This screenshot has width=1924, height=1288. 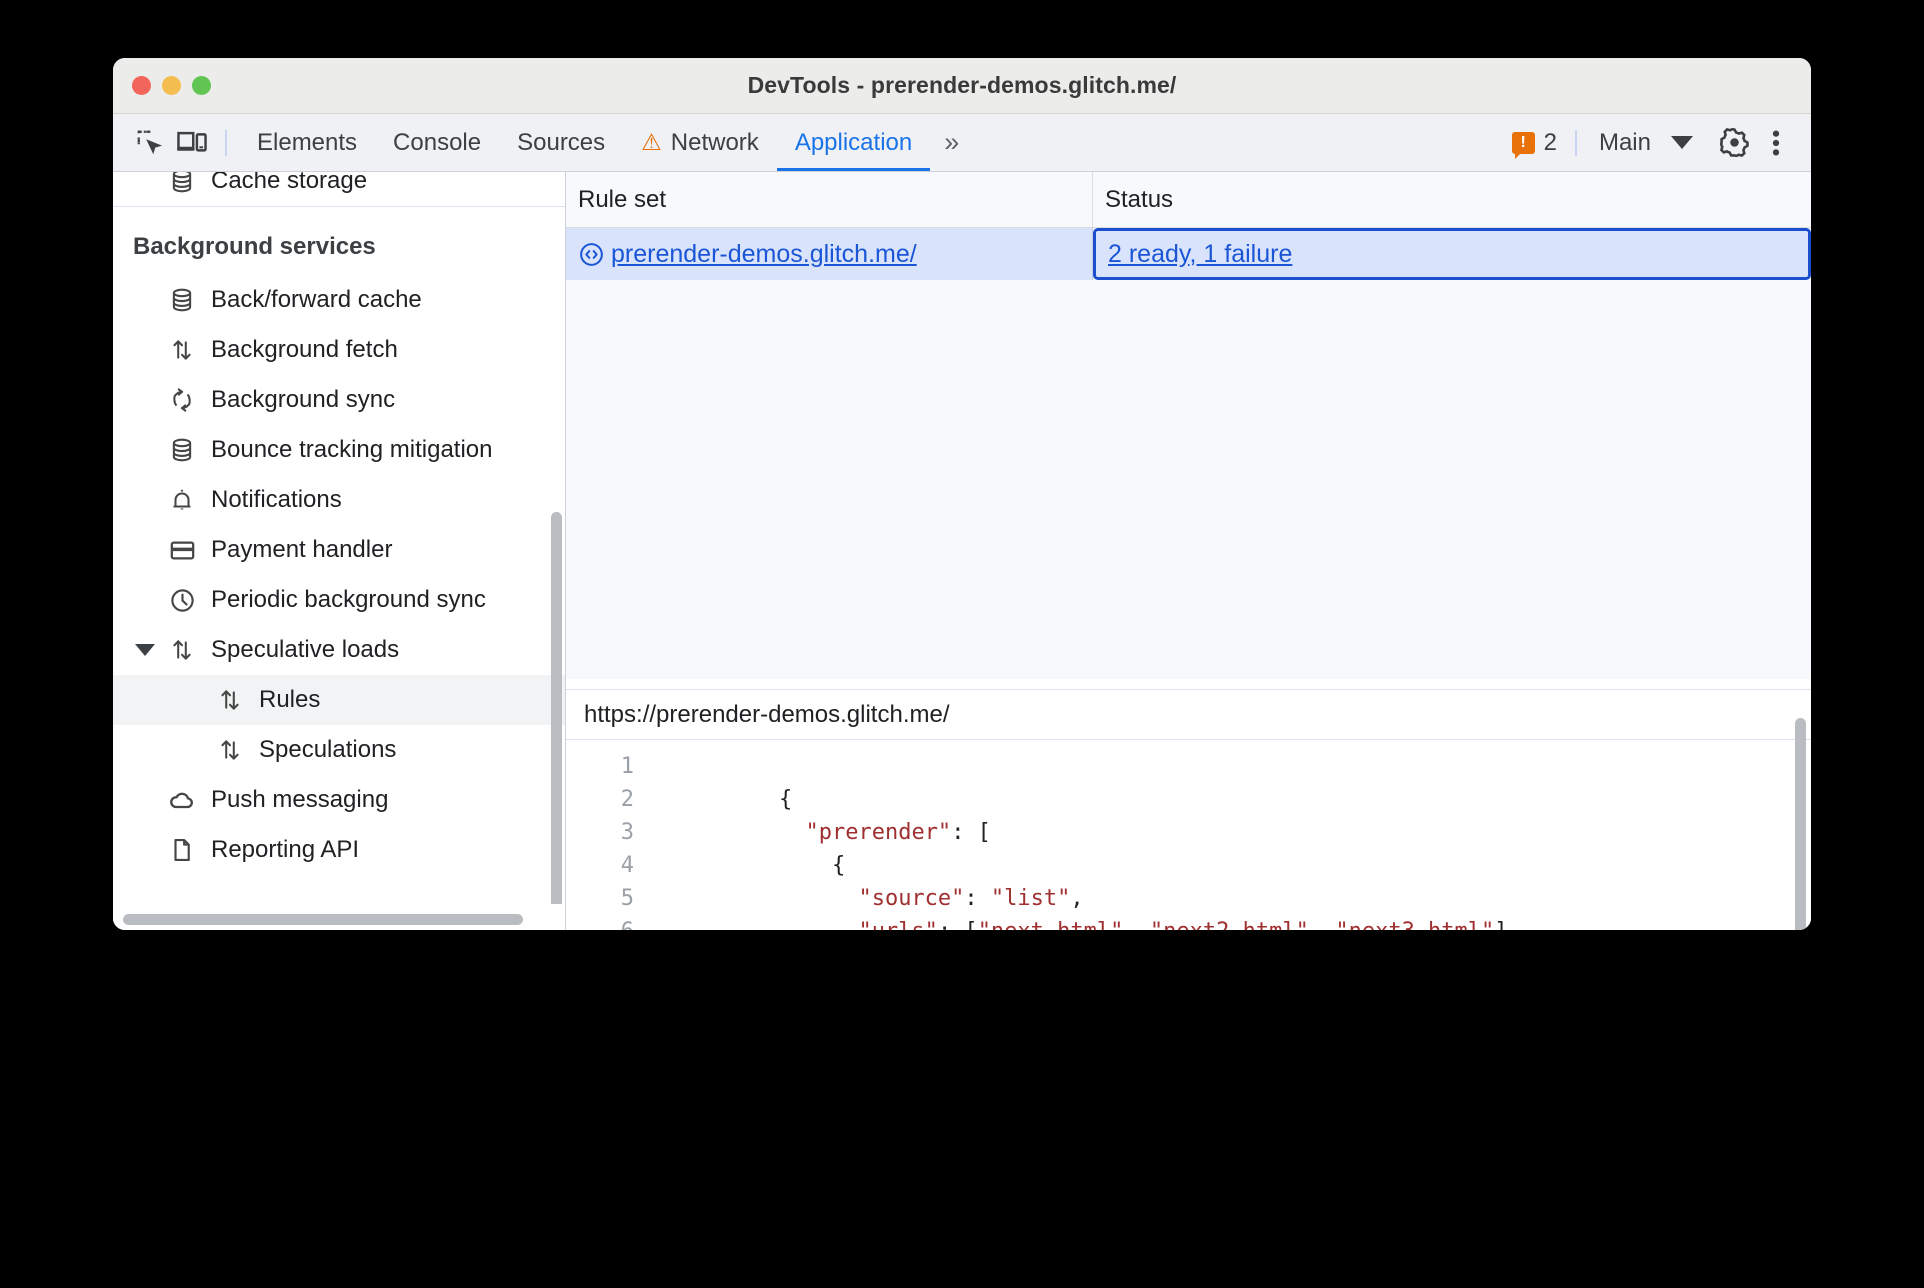 I want to click on warning-count: 2, so click(x=1550, y=142).